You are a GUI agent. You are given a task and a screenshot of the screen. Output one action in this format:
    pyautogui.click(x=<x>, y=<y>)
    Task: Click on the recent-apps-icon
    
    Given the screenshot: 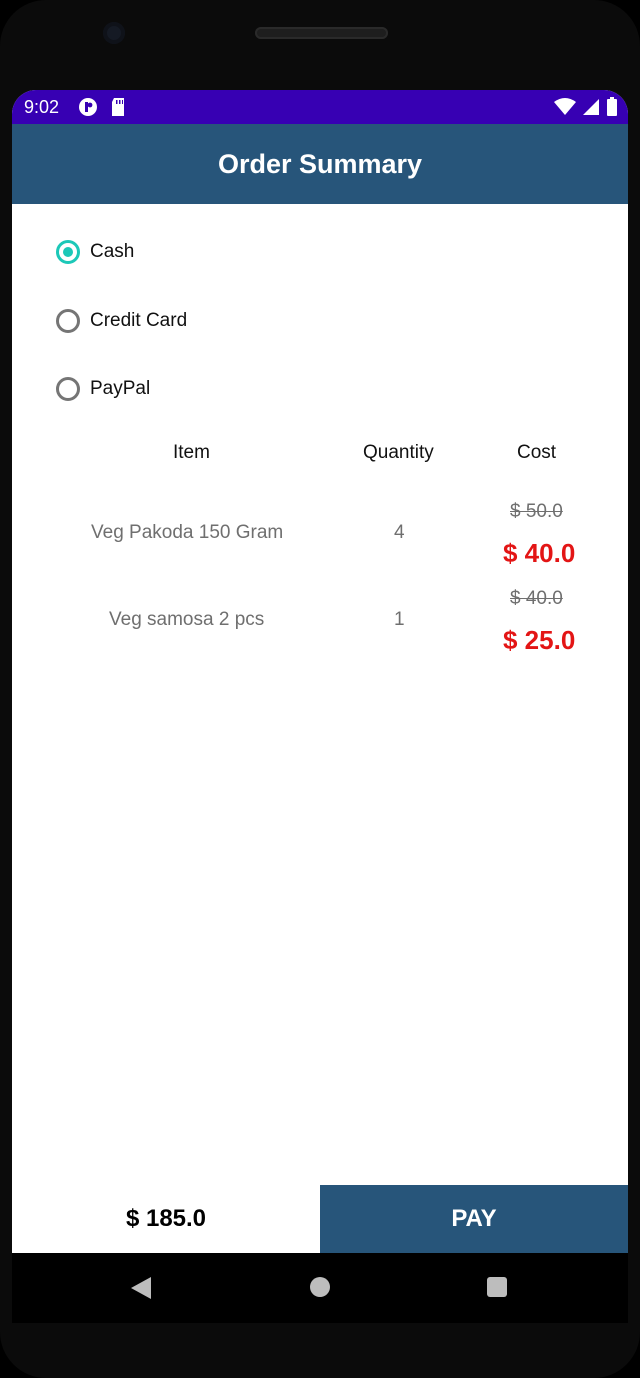 What is the action you would take?
    pyautogui.click(x=497, y=1287)
    